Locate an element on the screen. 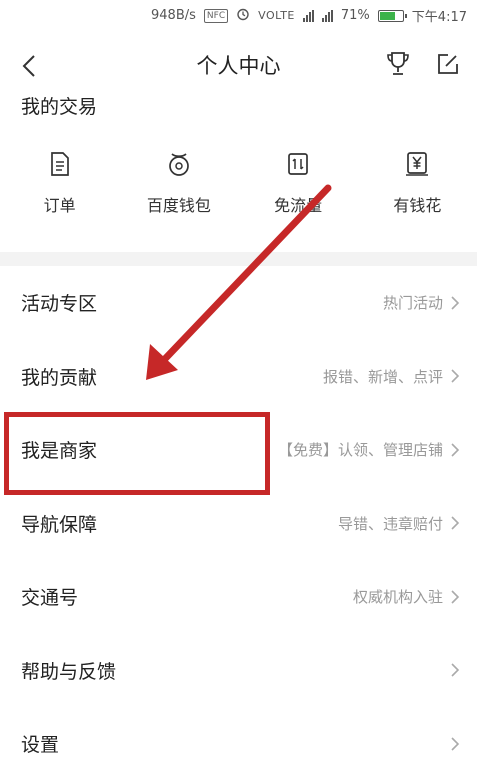 The image size is (477, 768). youqianhua-label: 有钱花 is located at coordinates (417, 205).